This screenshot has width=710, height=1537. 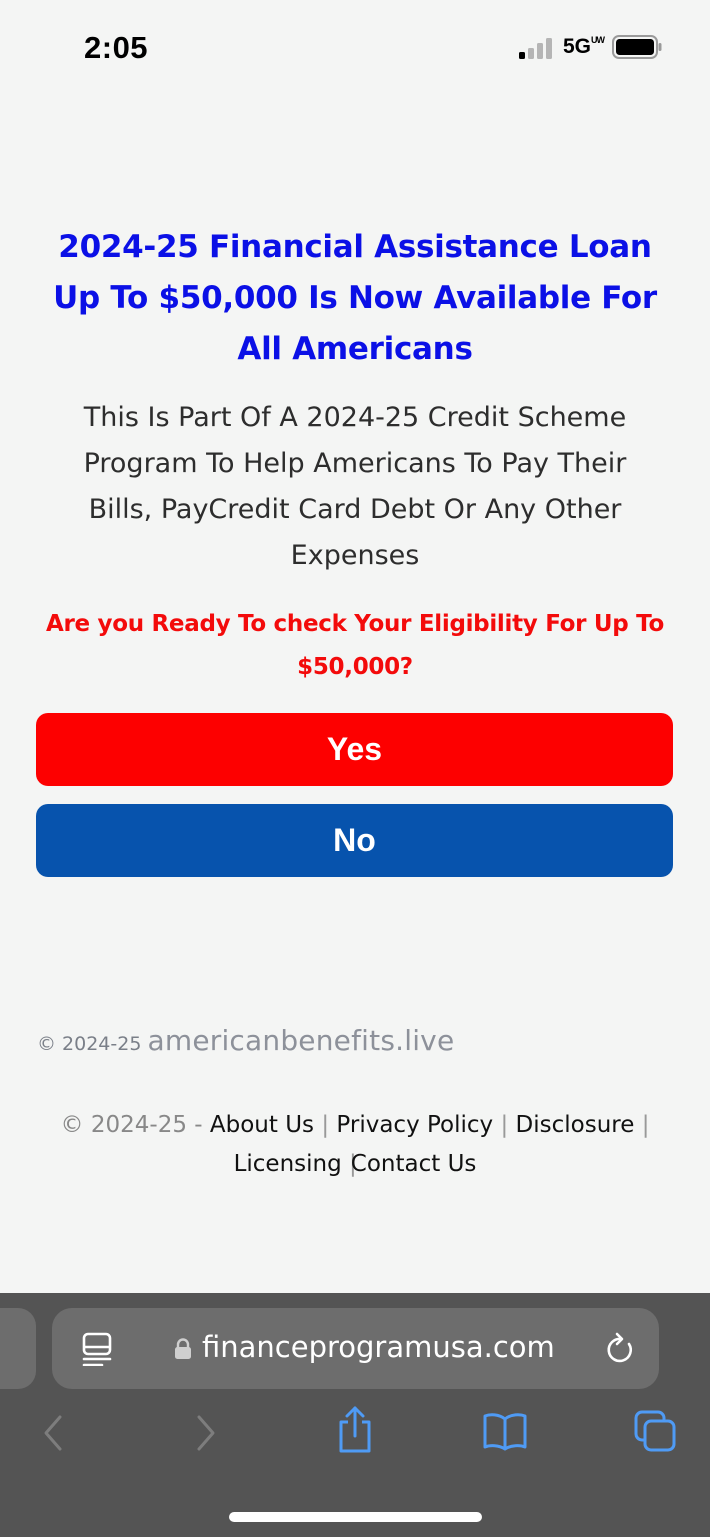 I want to click on footer-brand: © 2024-25 americanbenefits.live, so click(x=245, y=1040).